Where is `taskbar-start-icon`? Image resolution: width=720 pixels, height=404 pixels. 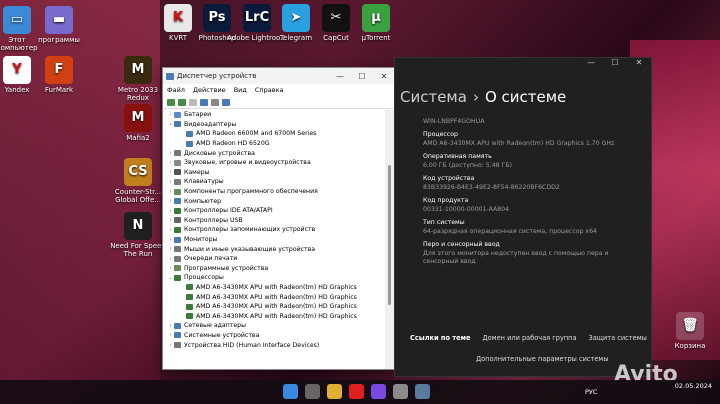
taskbar-start-icon is located at coordinates (290, 391).